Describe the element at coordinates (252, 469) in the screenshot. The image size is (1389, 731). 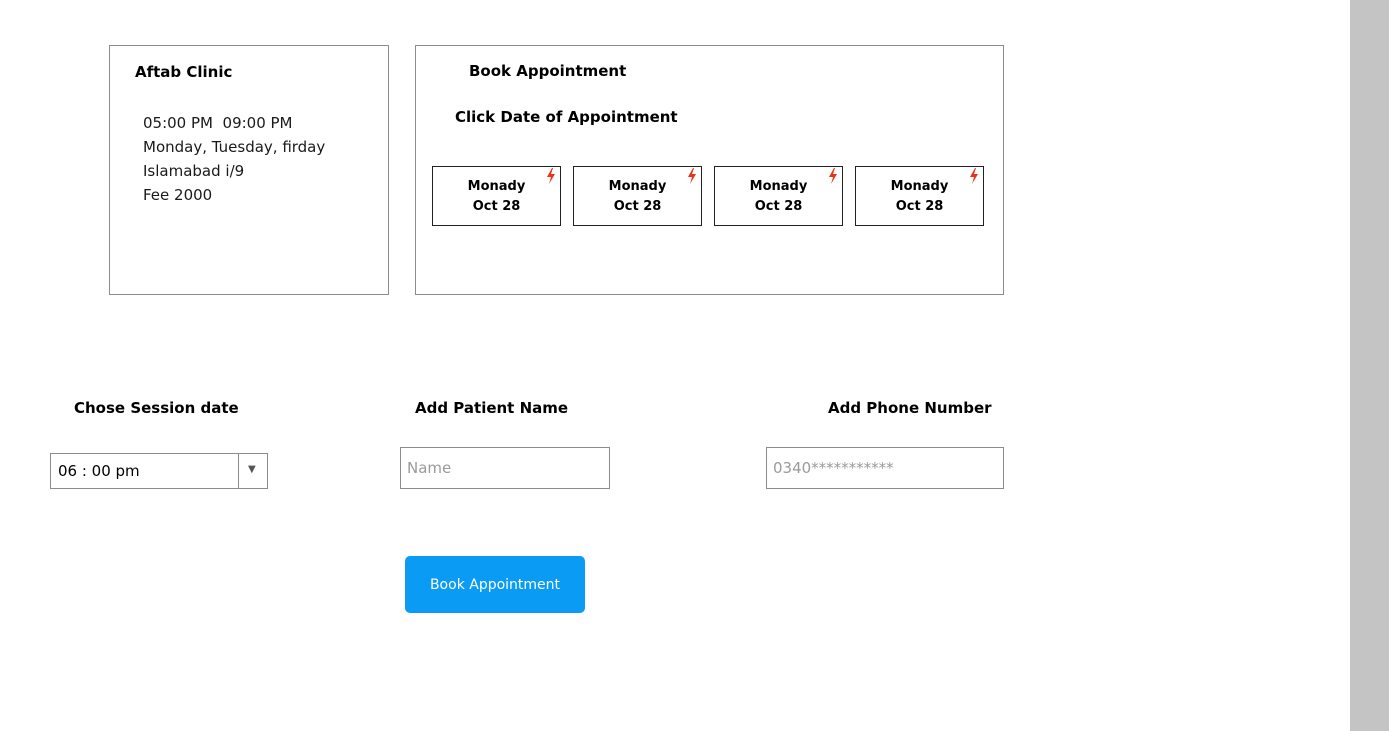
I see `chevron-down-icon: ▼` at that location.